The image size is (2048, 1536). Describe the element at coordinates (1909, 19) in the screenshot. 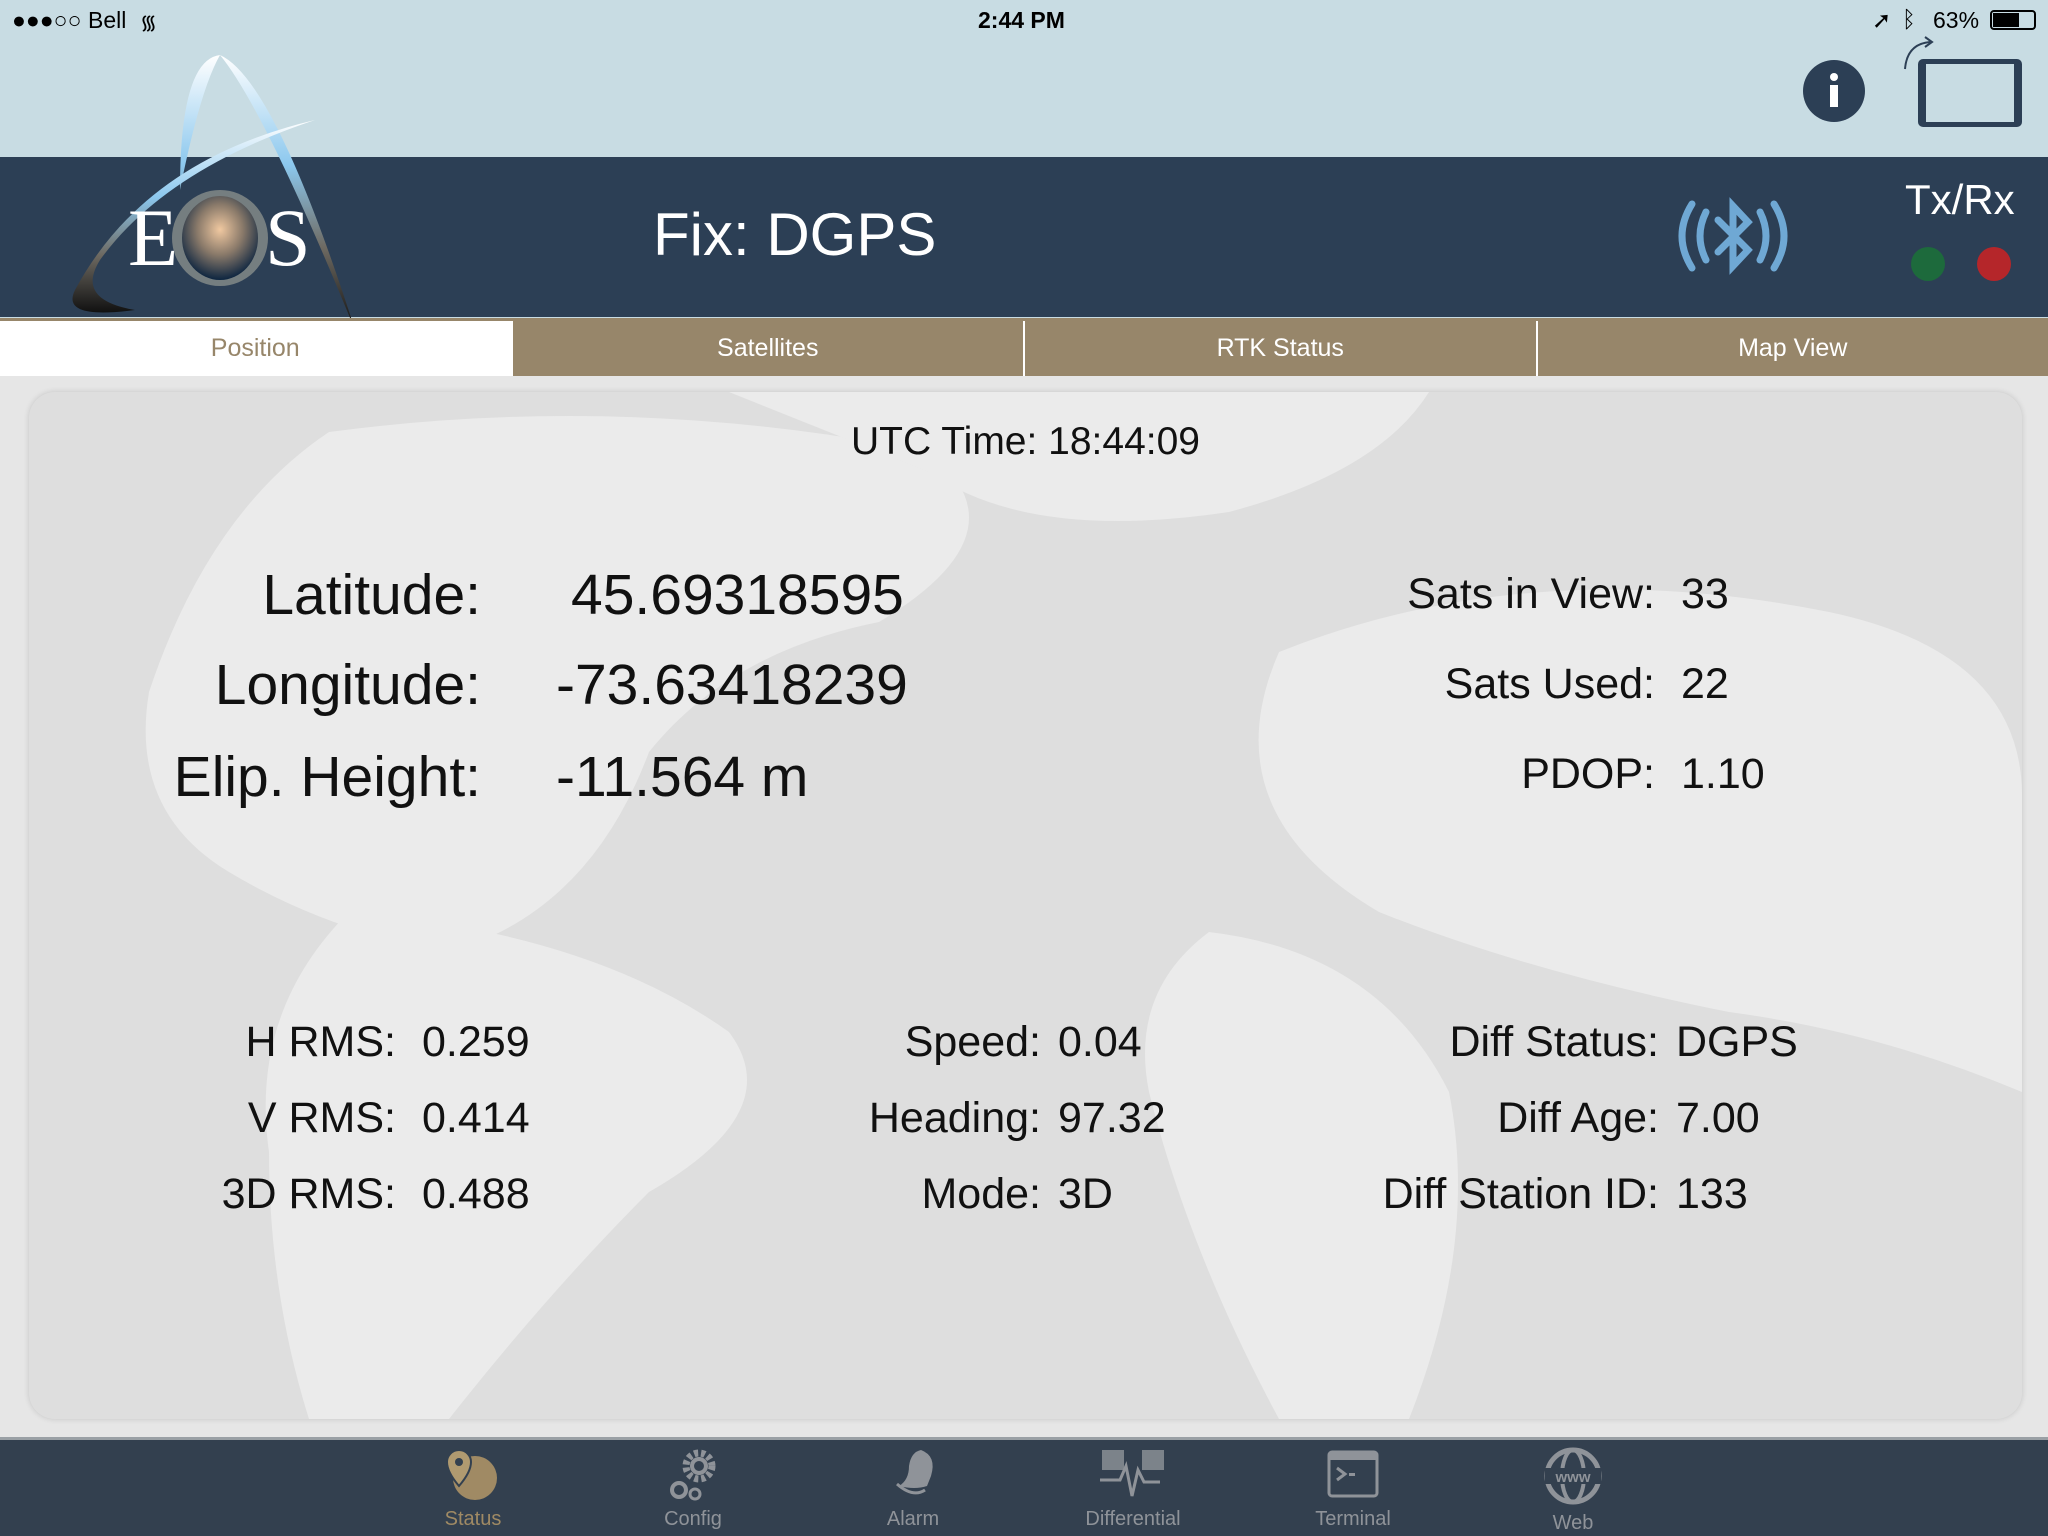

I see `bluetooth-status-icon: ᛒ` at that location.